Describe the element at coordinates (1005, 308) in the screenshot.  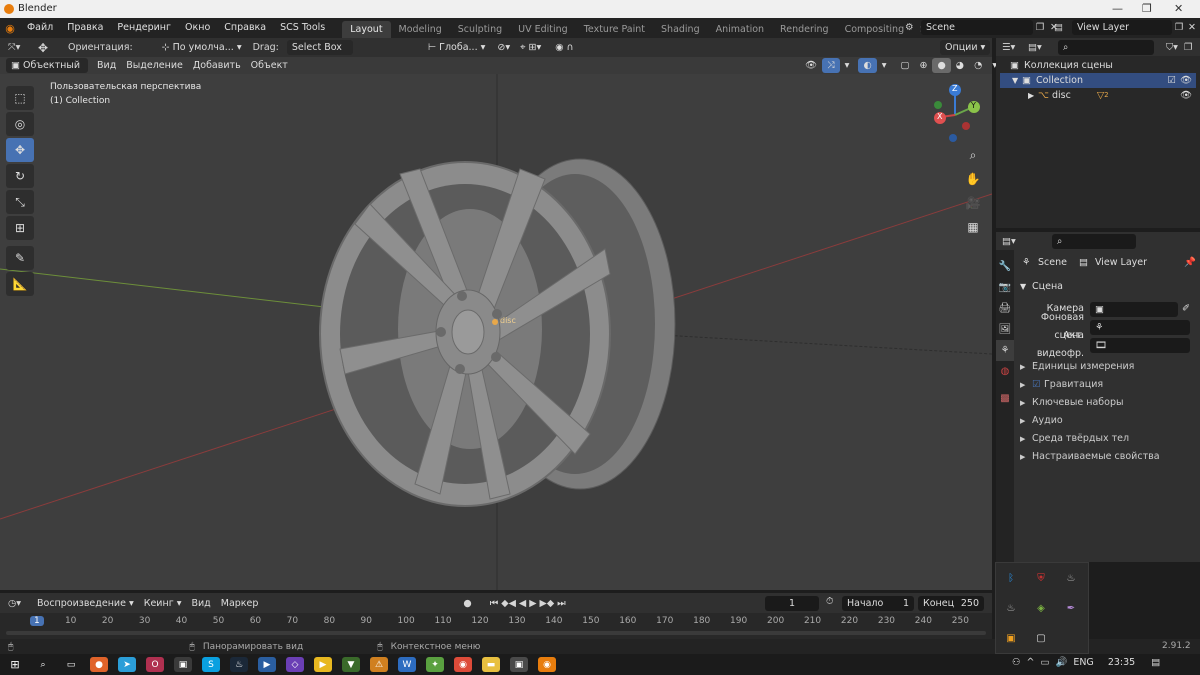
I see `output-tab-icon: 🖨` at that location.